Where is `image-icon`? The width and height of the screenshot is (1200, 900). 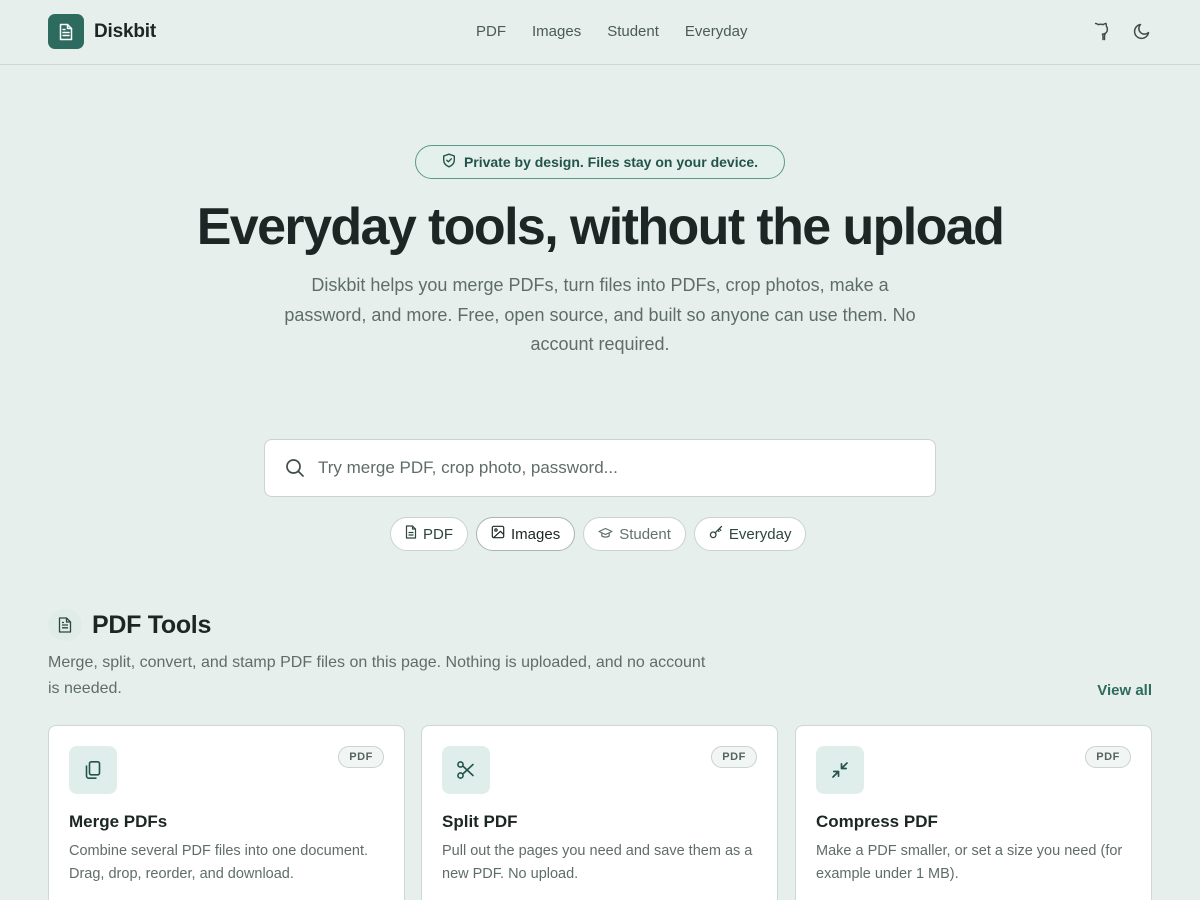 image-icon is located at coordinates (498, 534).